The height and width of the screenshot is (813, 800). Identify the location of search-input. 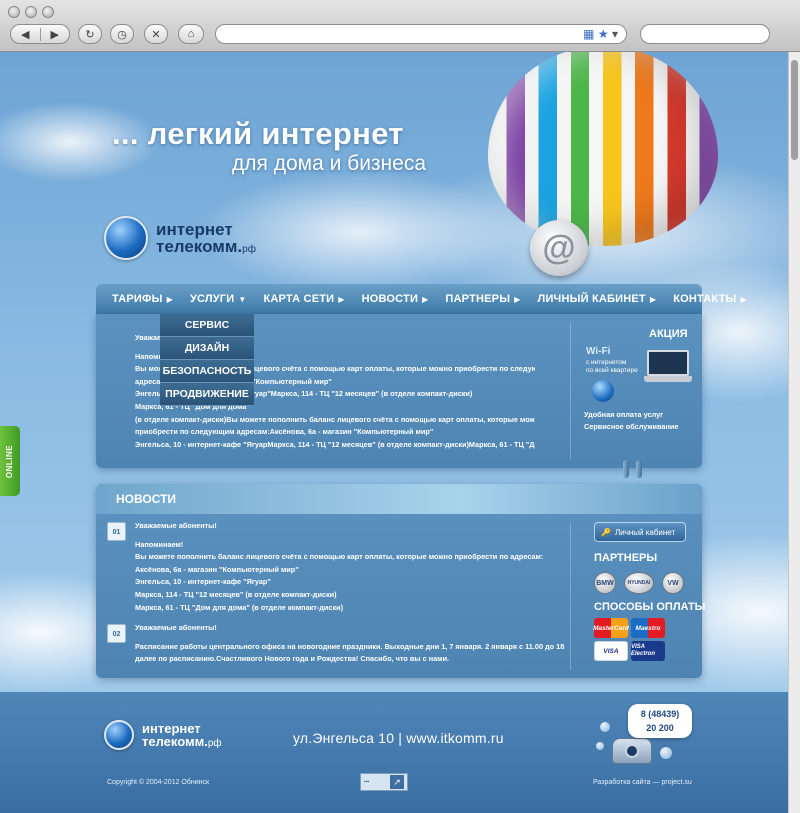
(705, 34).